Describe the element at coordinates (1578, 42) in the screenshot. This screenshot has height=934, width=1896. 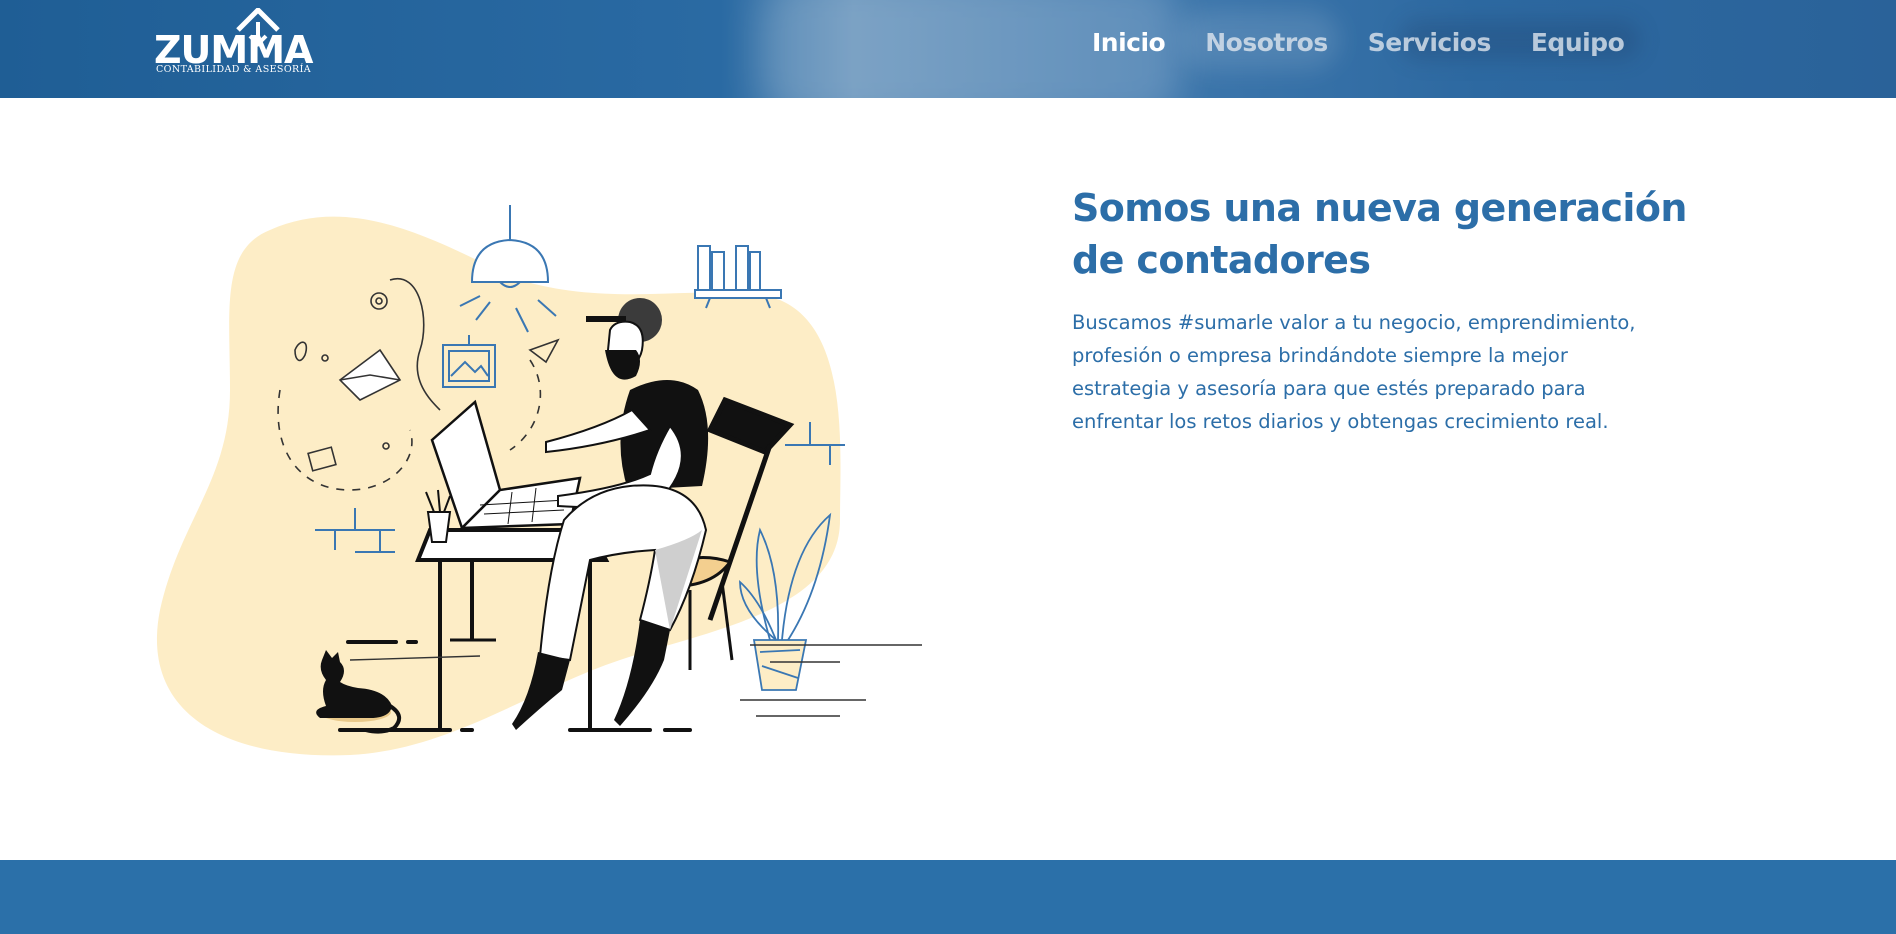
I see `nav-item-equipo: Equipo` at that location.